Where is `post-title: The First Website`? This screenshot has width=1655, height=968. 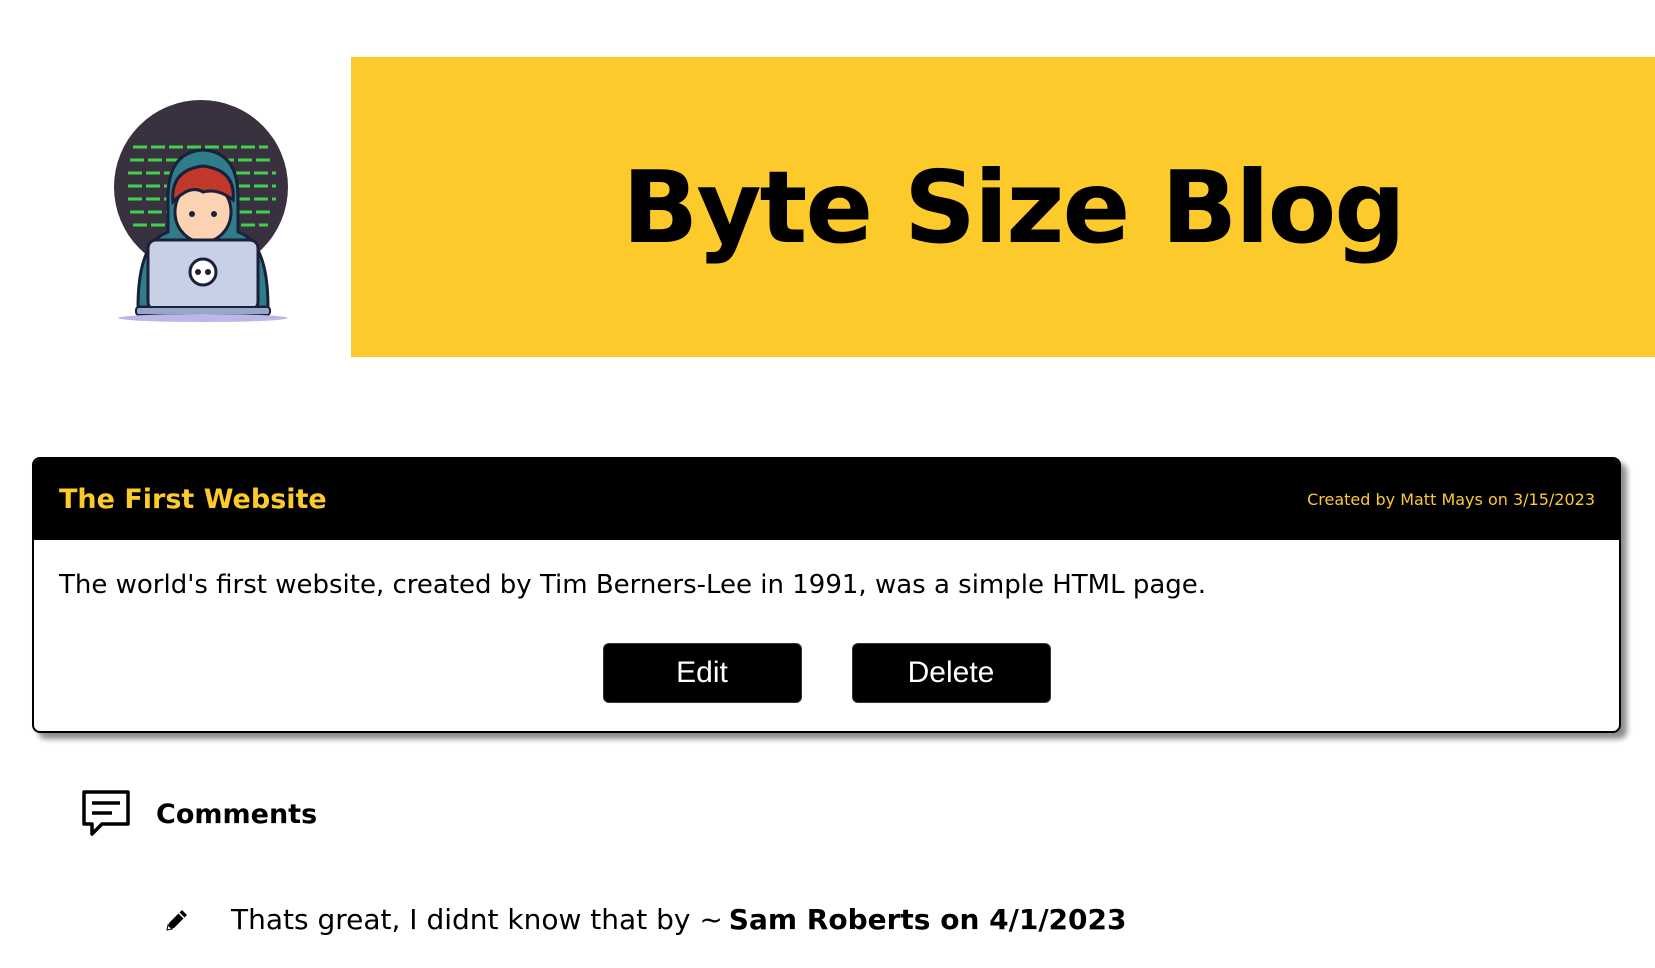
post-title: The First Website is located at coordinates (193, 499).